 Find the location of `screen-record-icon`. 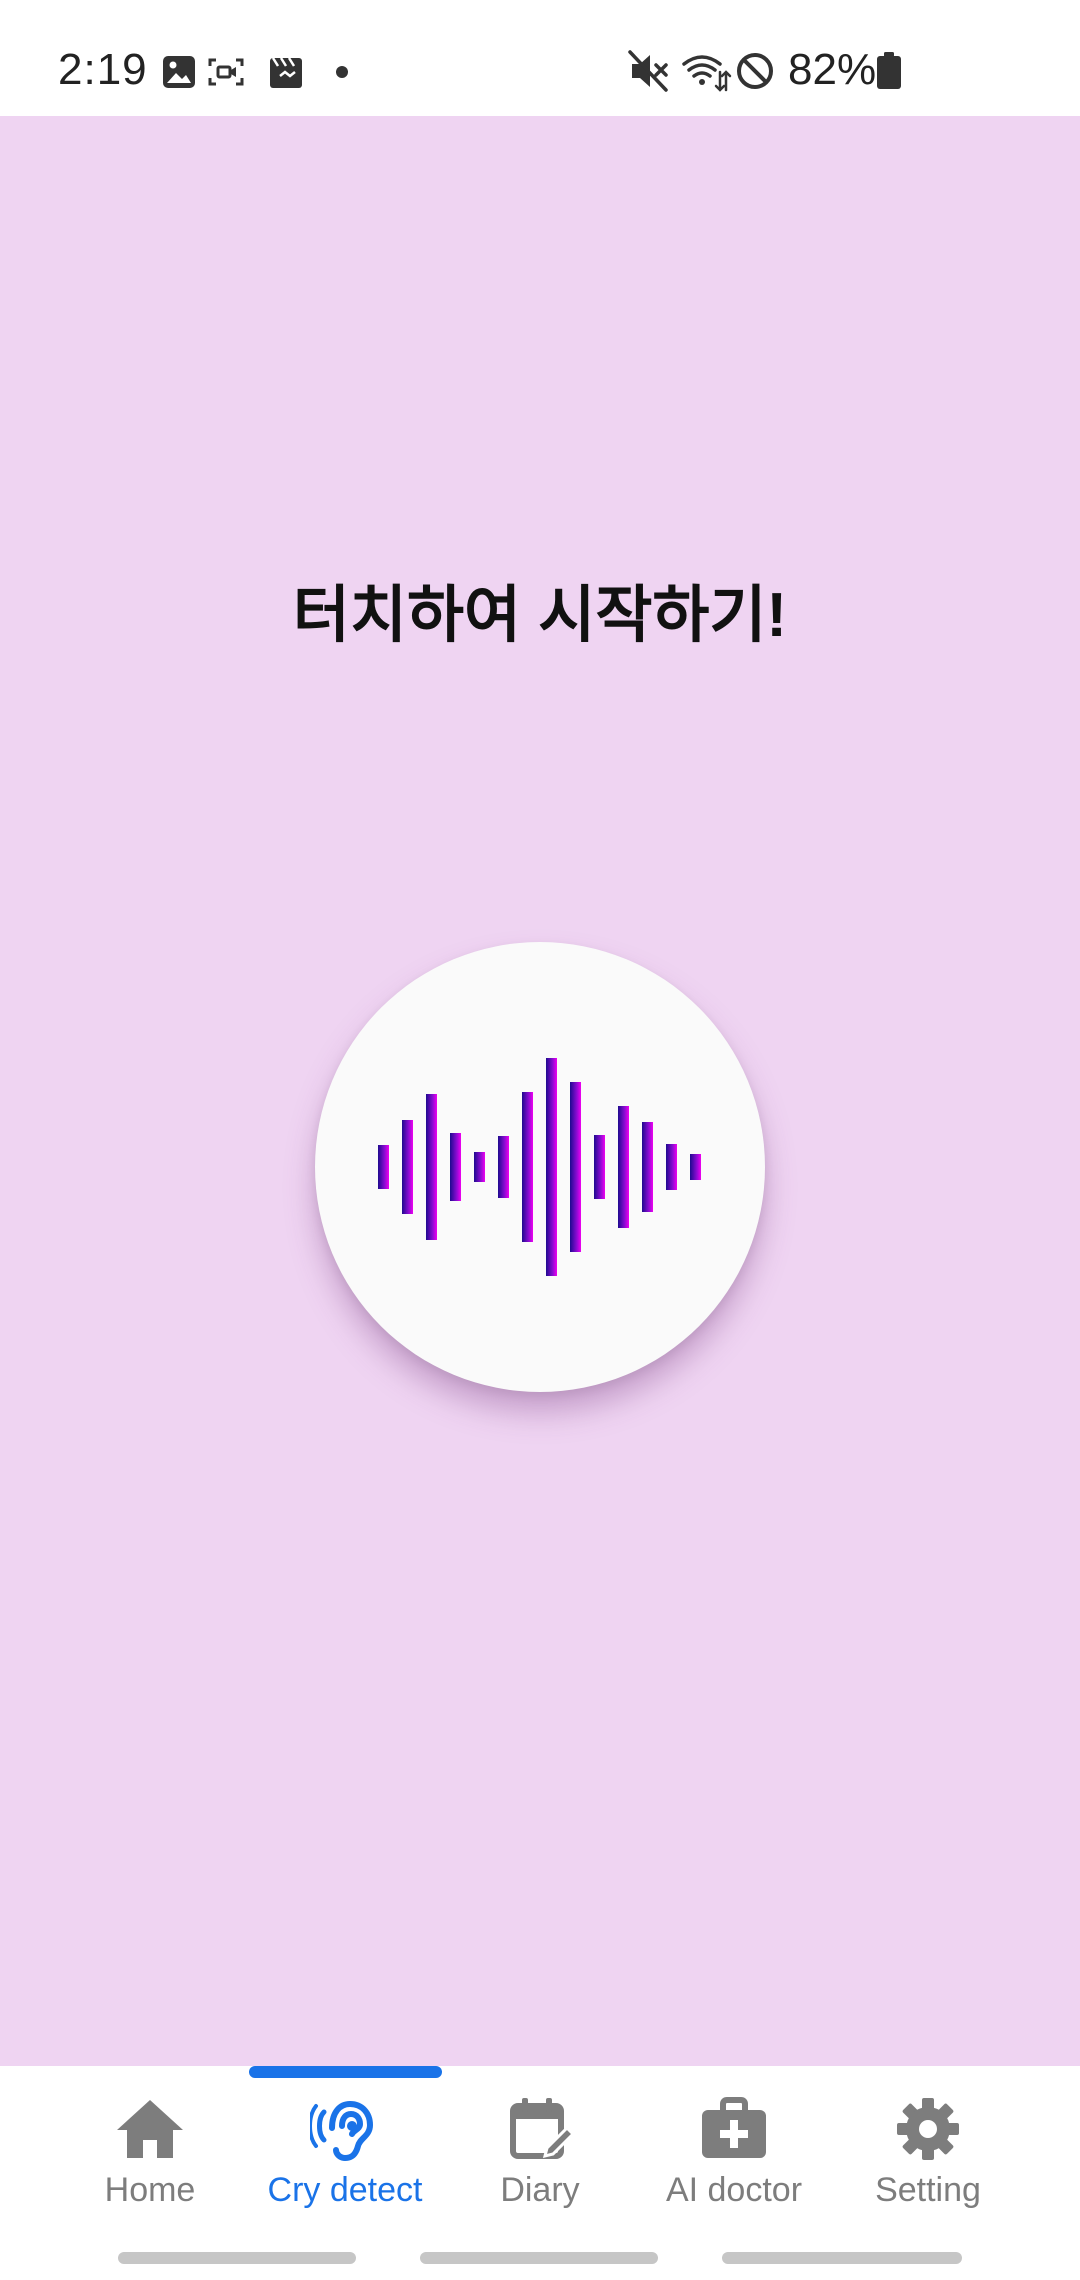

screen-record-icon is located at coordinates (226, 72).